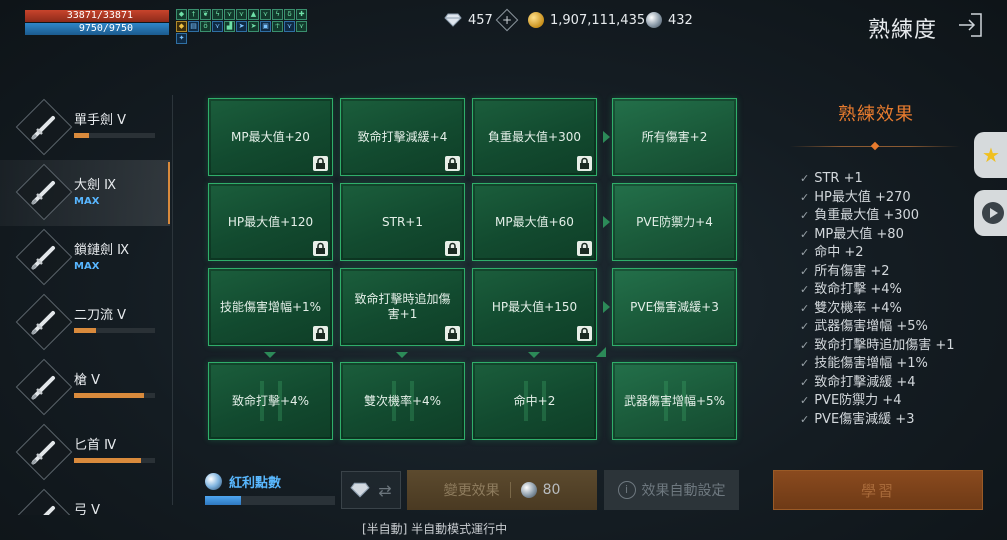  What do you see at coordinates (87, 509) in the screenshot?
I see `weapon-name: 弓 Ⅴ` at bounding box center [87, 509].